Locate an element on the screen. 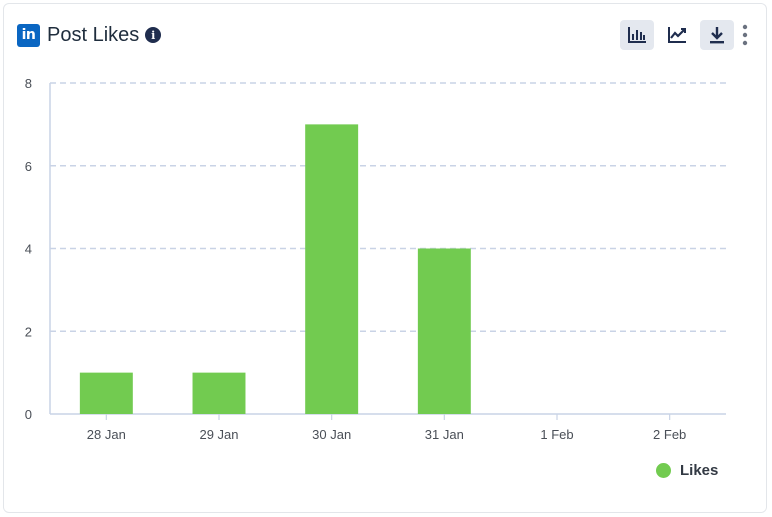 This screenshot has width=772, height=517. y-tick-label: 2 is located at coordinates (28, 331).